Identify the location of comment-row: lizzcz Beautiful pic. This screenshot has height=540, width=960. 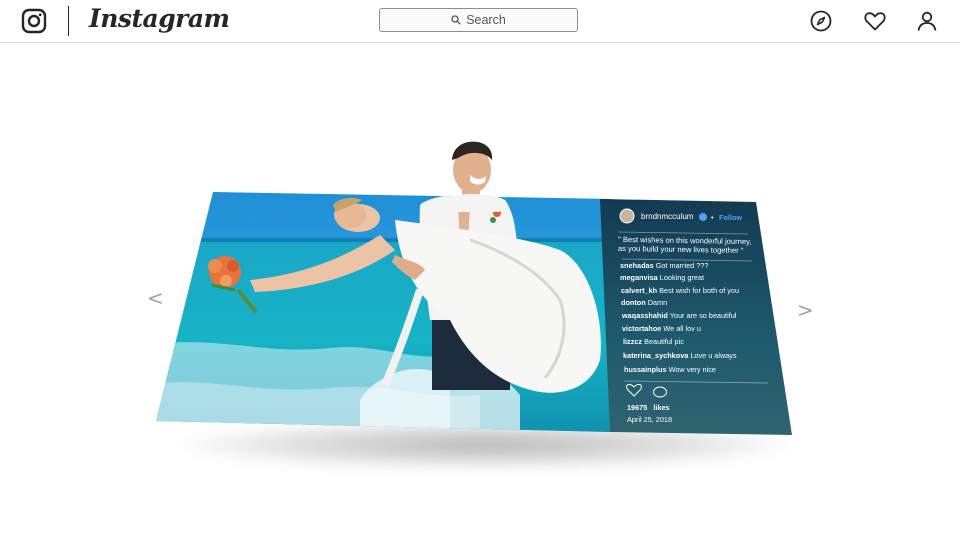
(653, 341).